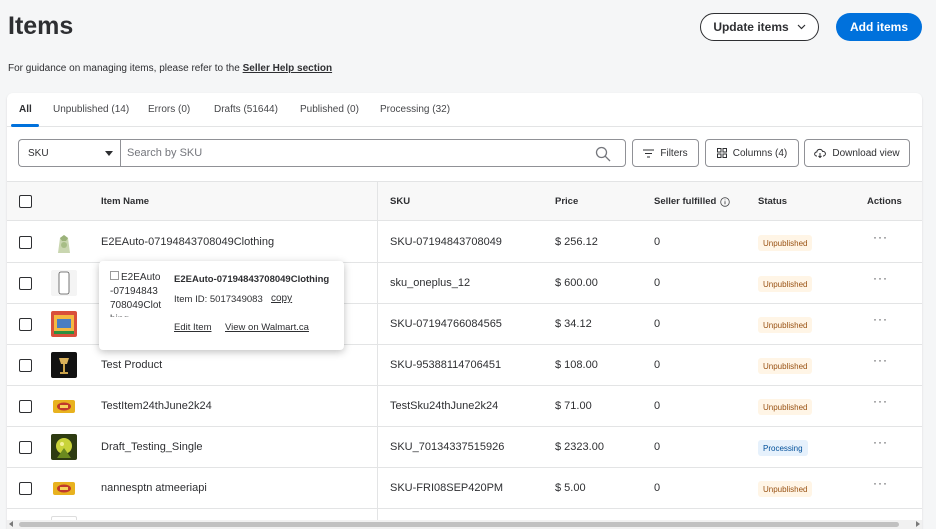 This screenshot has width=936, height=529. What do you see at coordinates (570, 488) in the screenshot?
I see `item-price: $ 5.00` at bounding box center [570, 488].